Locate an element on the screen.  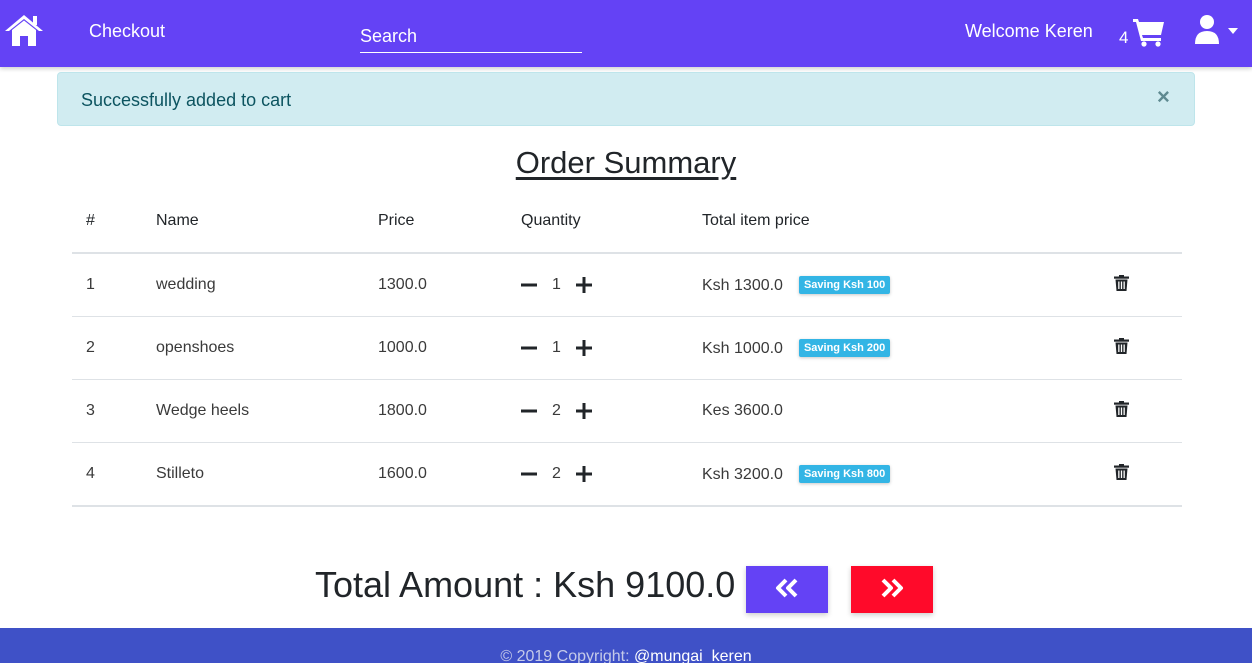
double-chevron-left-icon is located at coordinates (787, 588).